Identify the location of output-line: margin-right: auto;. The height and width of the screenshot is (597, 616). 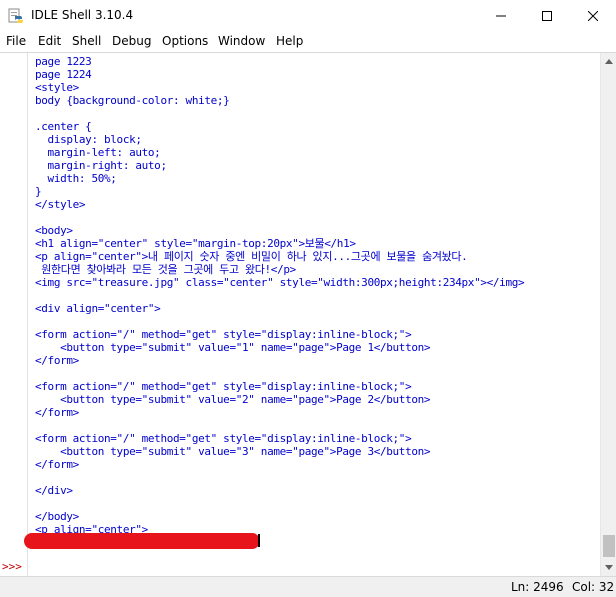
(101, 165).